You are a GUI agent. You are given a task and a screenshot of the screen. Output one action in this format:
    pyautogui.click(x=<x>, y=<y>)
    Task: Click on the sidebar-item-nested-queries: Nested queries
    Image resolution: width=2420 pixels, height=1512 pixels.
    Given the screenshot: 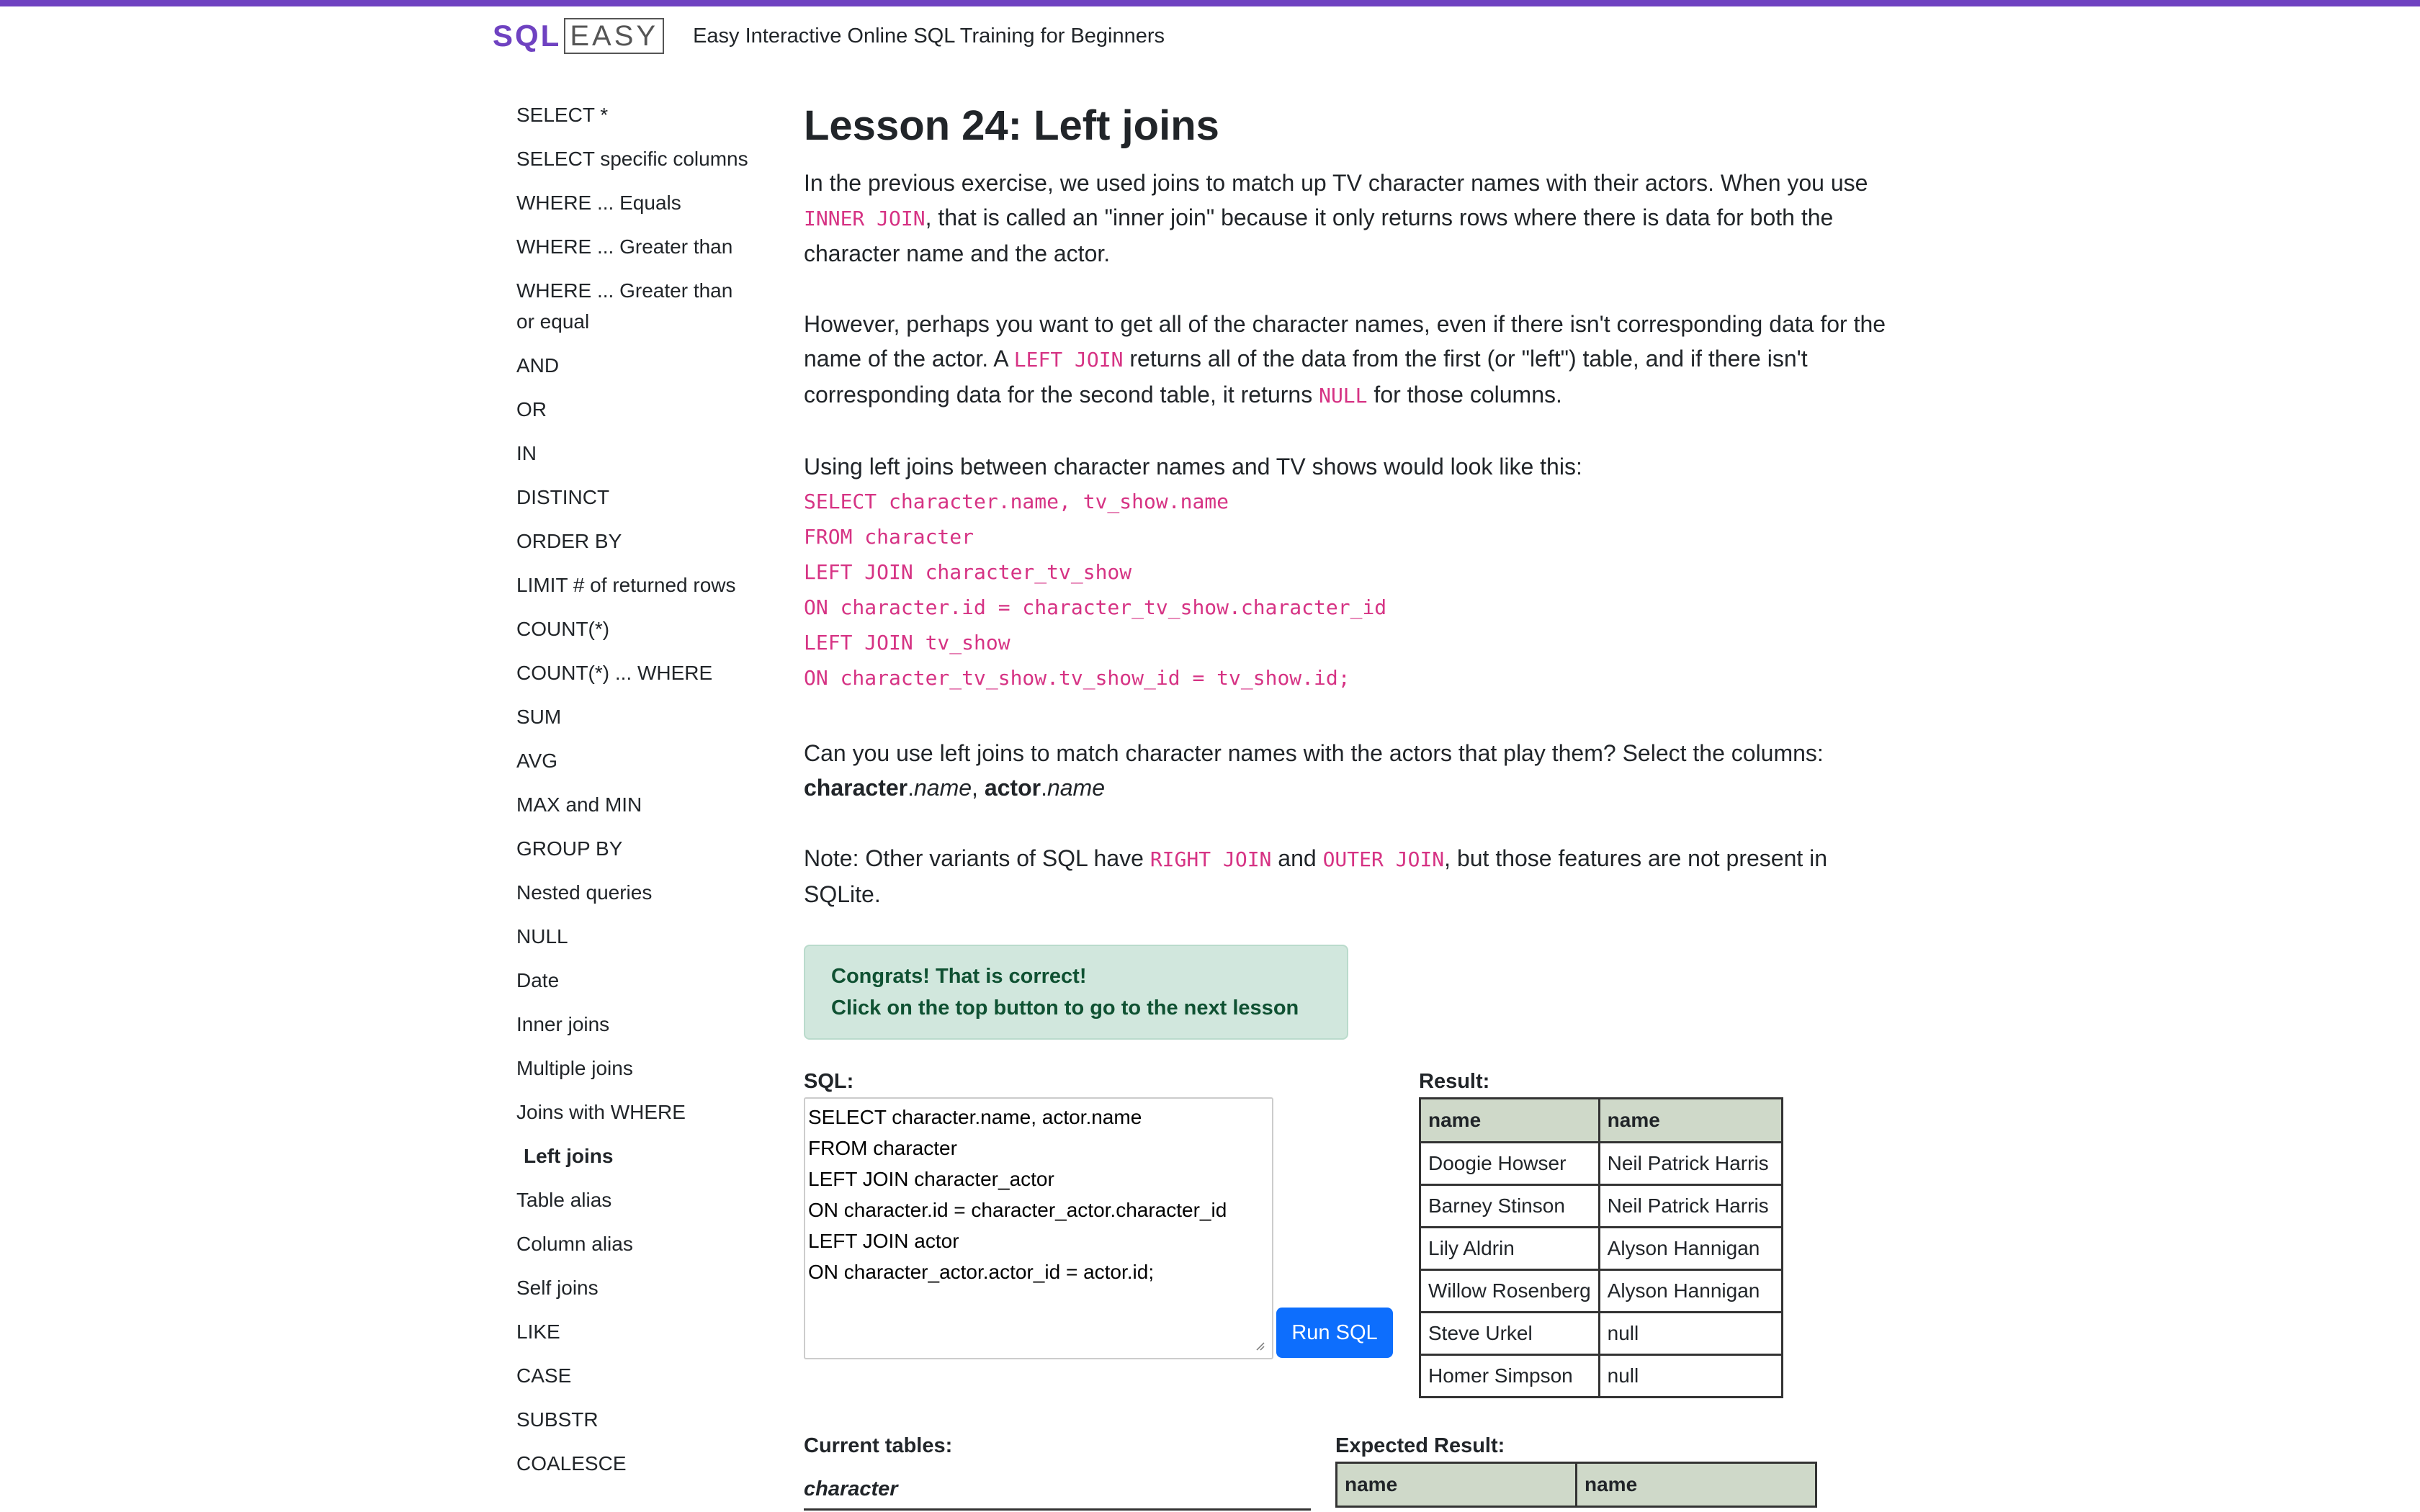 What is the action you would take?
    pyautogui.click(x=635, y=892)
    